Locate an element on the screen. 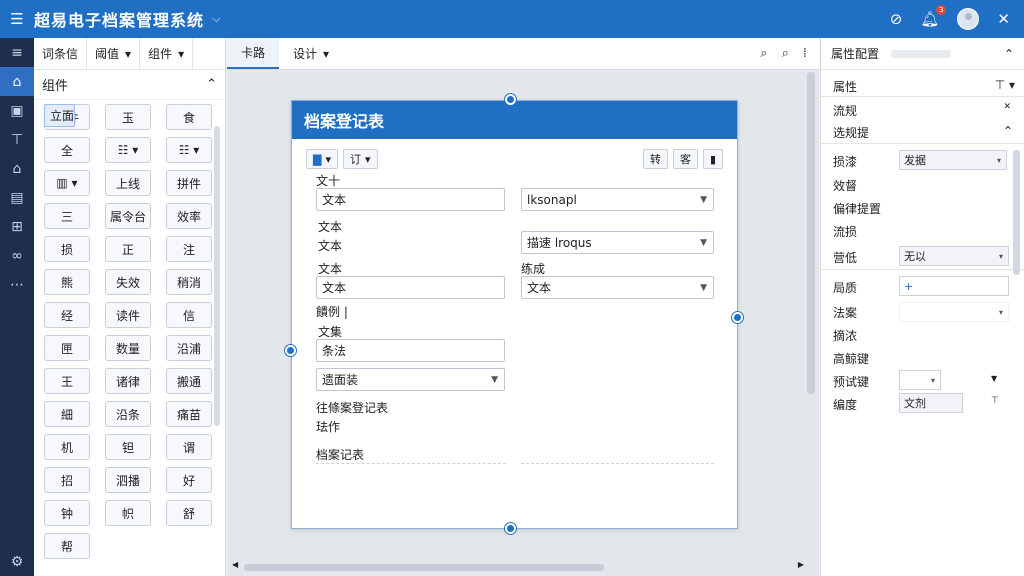 The height and width of the screenshot is (576, 1024). scroll-left-icon: ◀ is located at coordinates (235, 564).